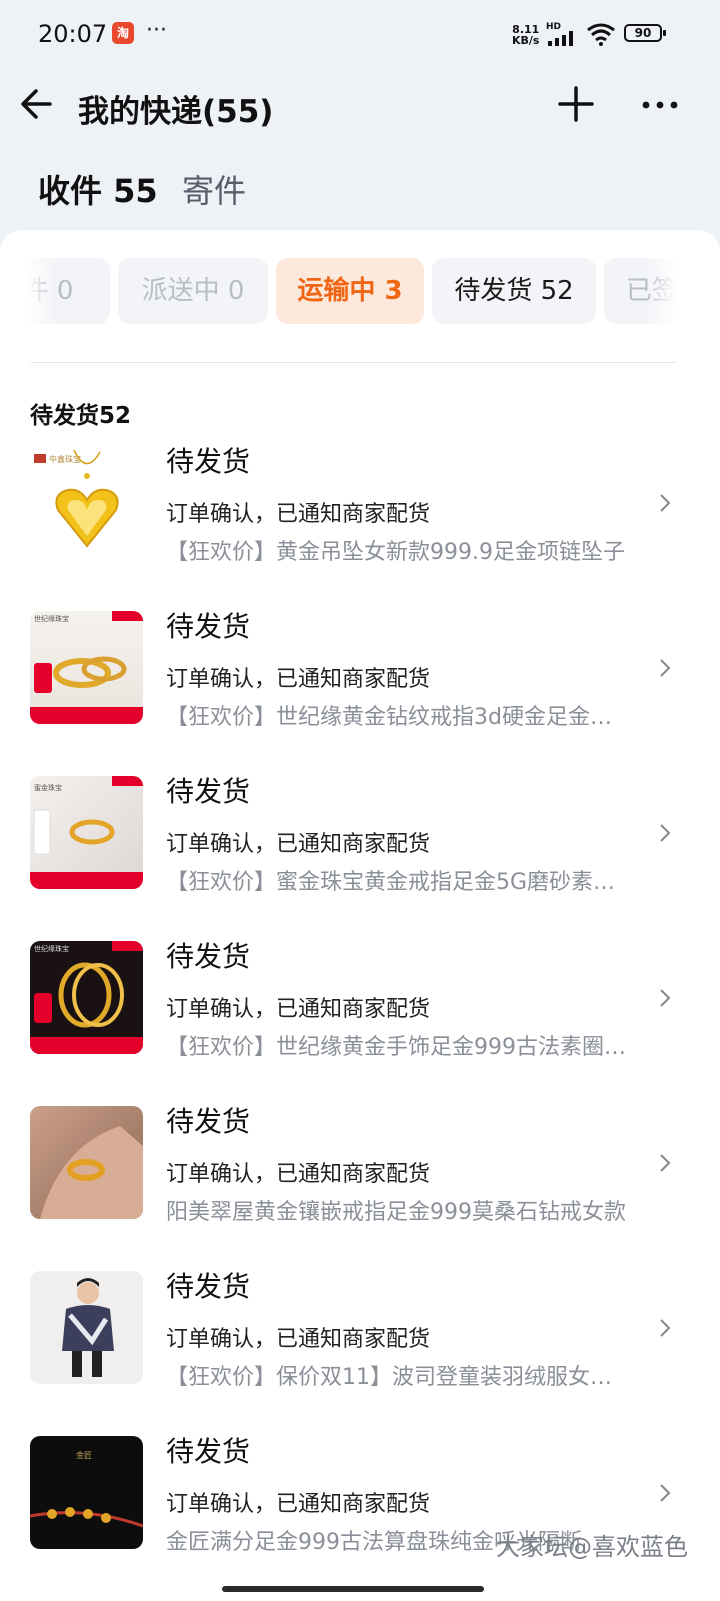 This screenshot has height=1601, width=720. Describe the element at coordinates (398, 1377) in the screenshot. I see `product-name: 【狂欢价】保价双11】波司登童装羽绒服女童冬装` at that location.